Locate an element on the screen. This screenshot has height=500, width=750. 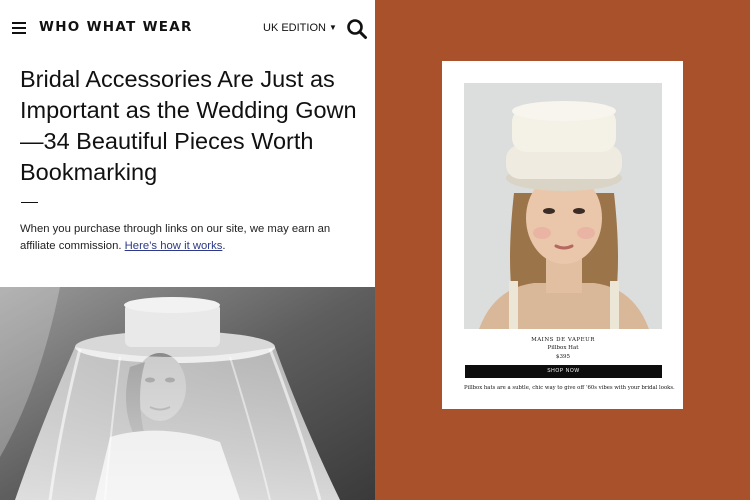
pillbox-hat-photo is located at coordinates (563, 206).